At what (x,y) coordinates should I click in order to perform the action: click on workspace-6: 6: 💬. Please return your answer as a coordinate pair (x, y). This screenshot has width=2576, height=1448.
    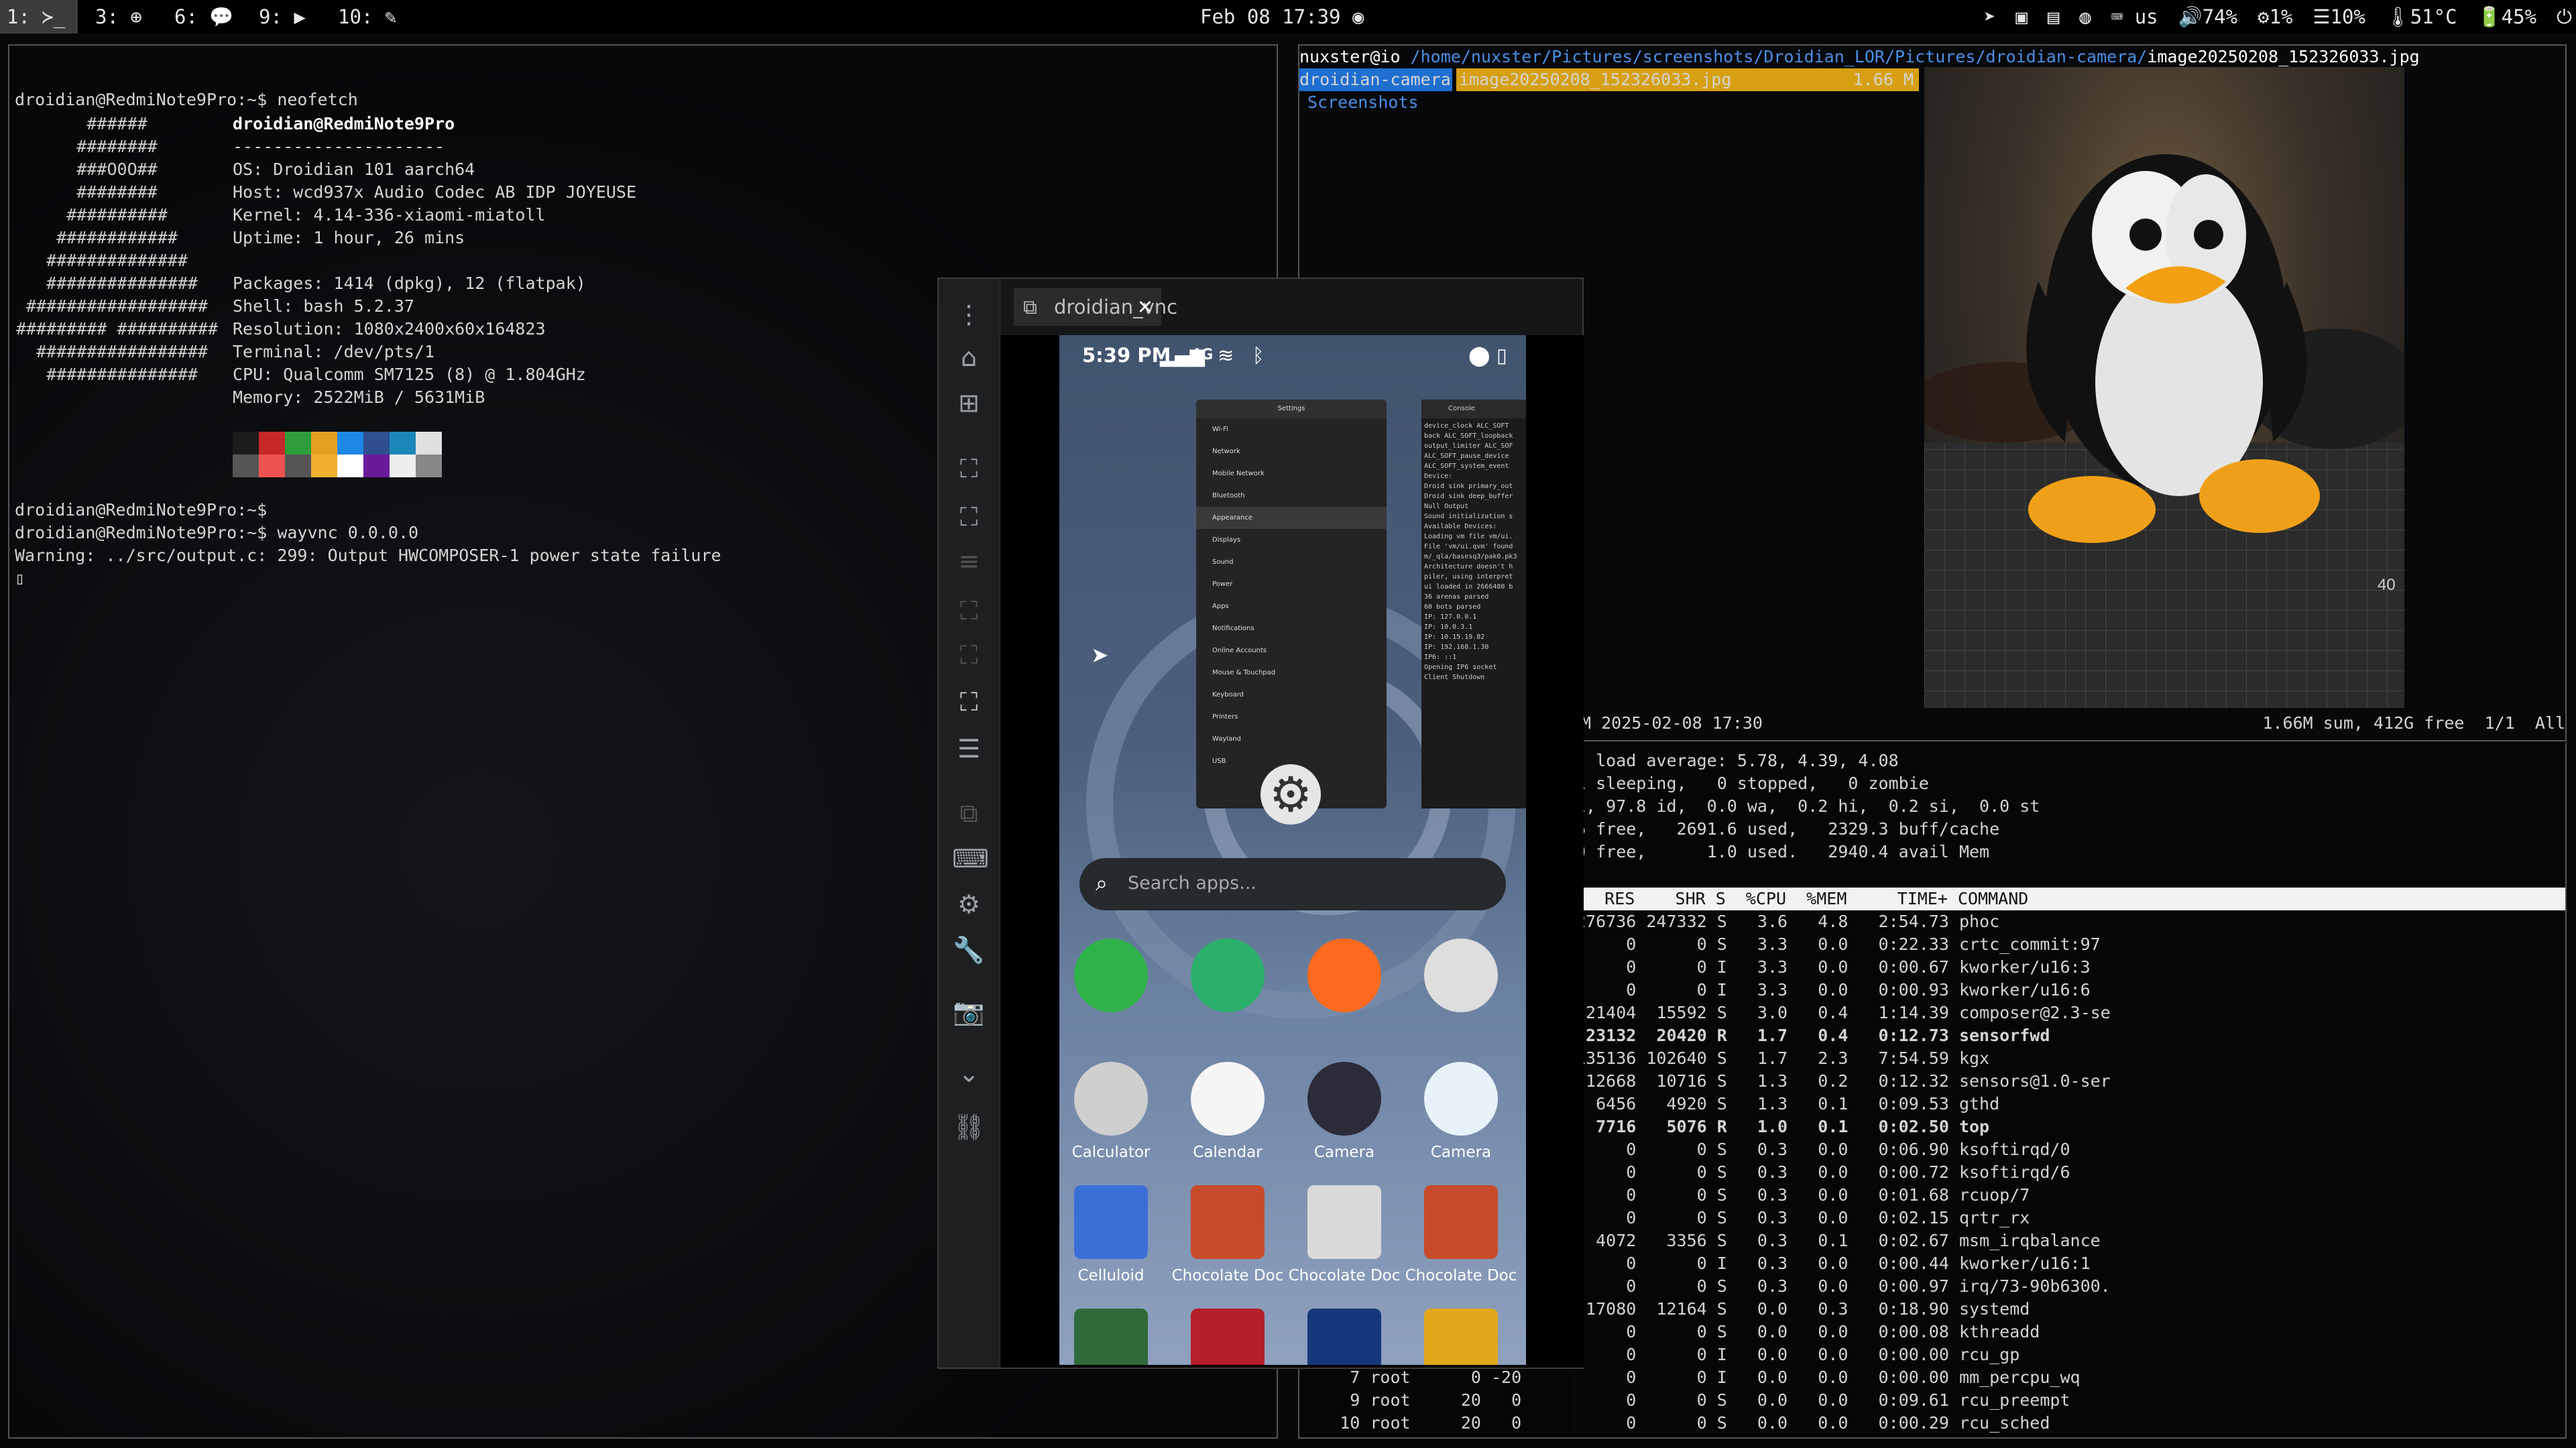
    Looking at the image, I should click on (204, 17).